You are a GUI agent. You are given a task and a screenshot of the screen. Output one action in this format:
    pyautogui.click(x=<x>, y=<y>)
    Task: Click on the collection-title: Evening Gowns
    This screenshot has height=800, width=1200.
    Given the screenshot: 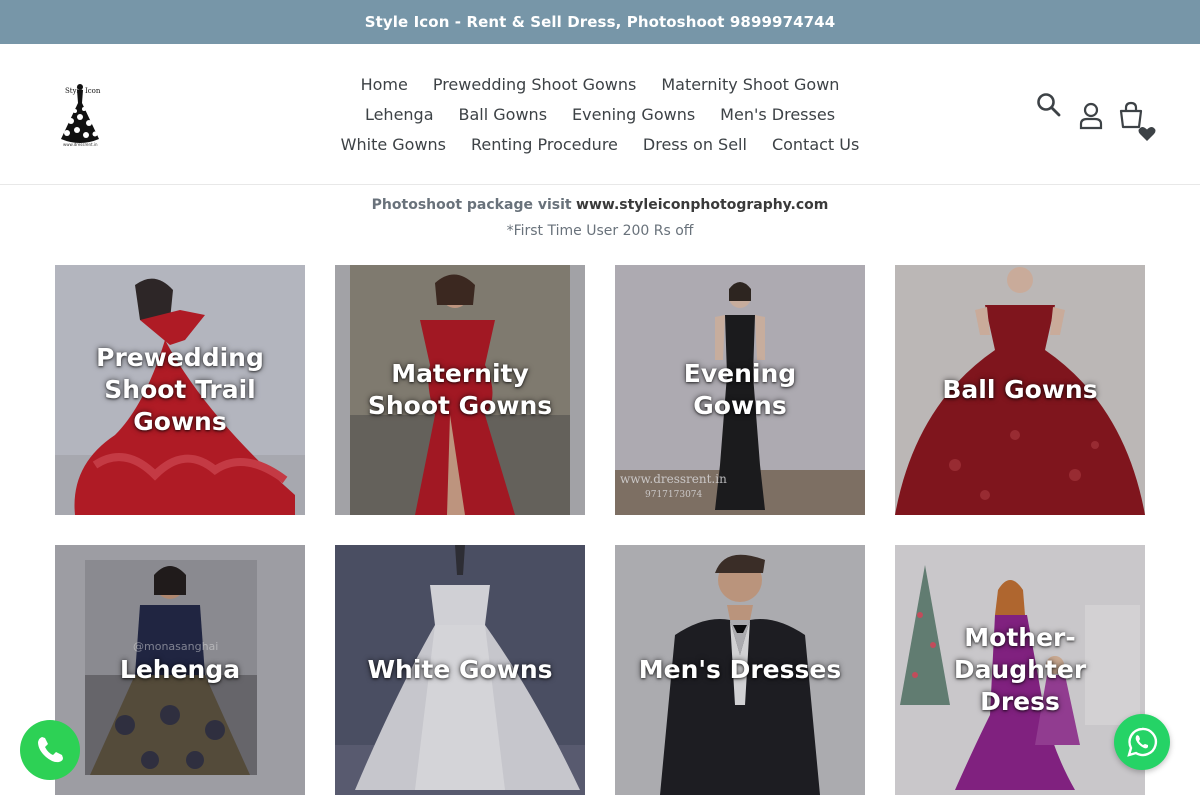 What is the action you would take?
    pyautogui.click(x=740, y=389)
    